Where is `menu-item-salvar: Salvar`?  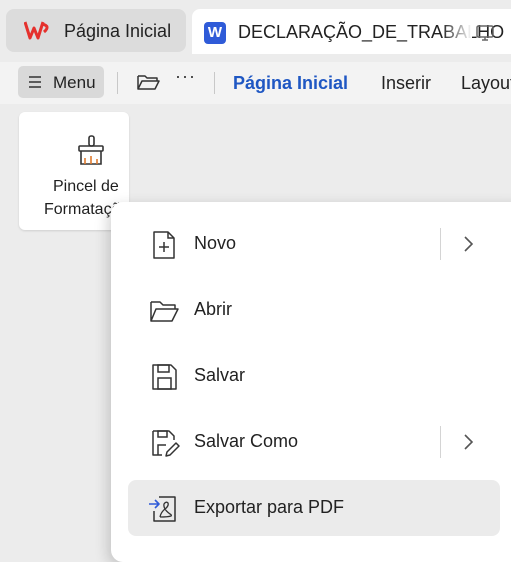
menu-item-salvar: Salvar is located at coordinates (314, 376).